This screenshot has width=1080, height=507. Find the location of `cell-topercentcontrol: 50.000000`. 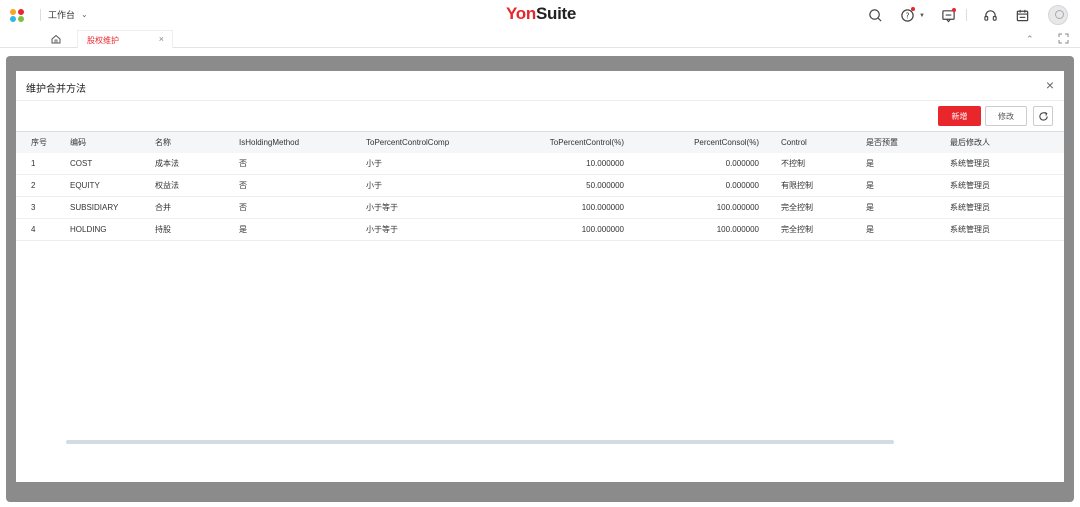

cell-topercentcontrol: 50.000000 is located at coordinates (605, 185).